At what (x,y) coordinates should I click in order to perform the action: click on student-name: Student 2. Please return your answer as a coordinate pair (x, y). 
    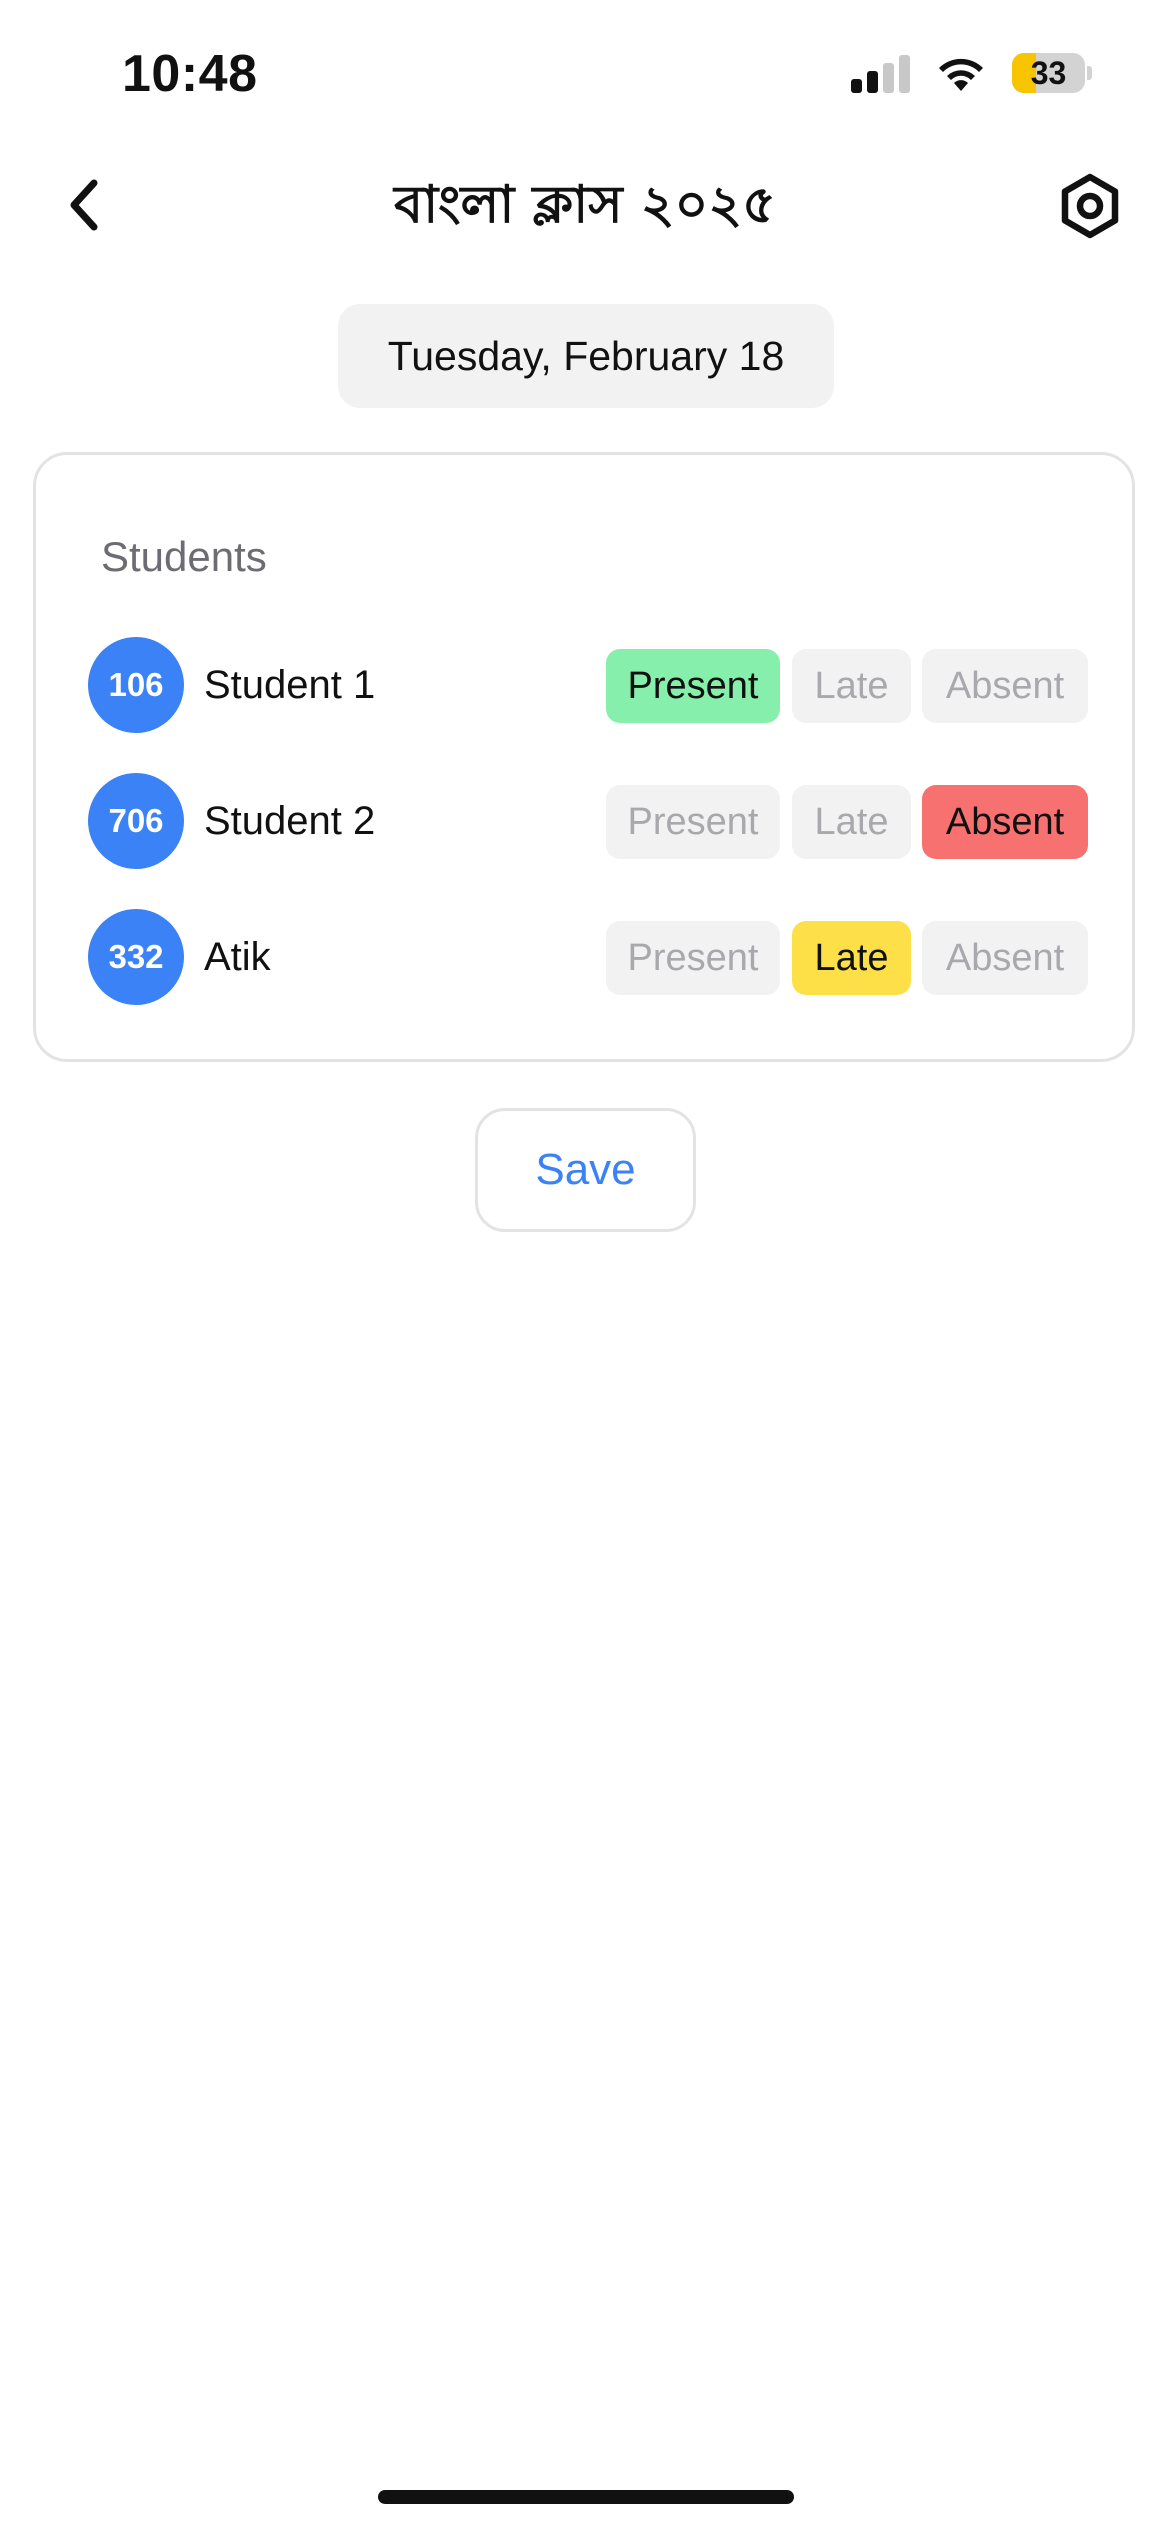
    Looking at the image, I should click on (290, 821).